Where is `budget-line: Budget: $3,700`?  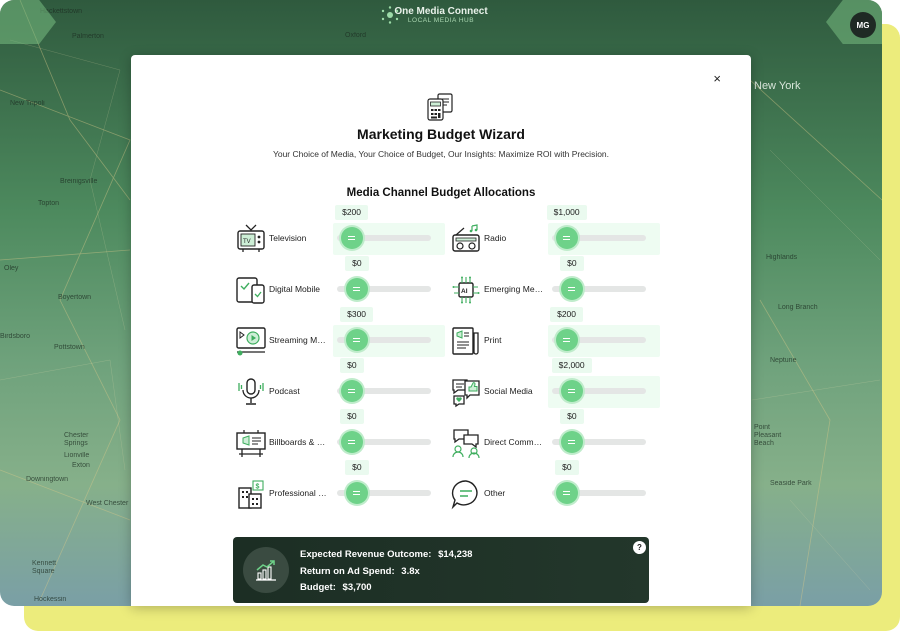
budget-line: Budget: $3,700 is located at coordinates (336, 587).